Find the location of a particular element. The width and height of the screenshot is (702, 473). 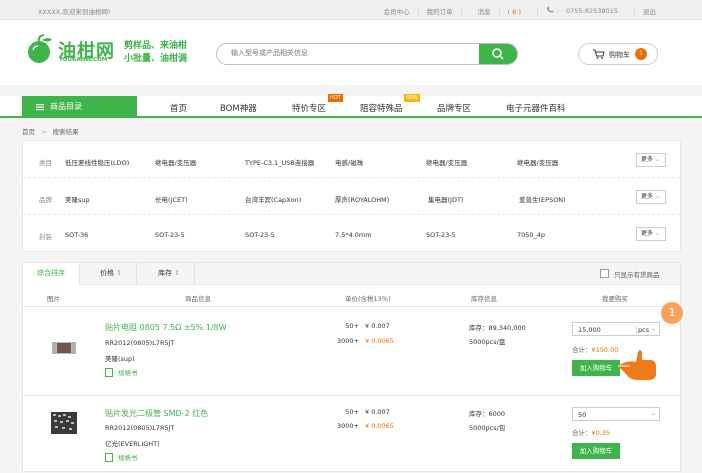

search-button is located at coordinates (498, 54).